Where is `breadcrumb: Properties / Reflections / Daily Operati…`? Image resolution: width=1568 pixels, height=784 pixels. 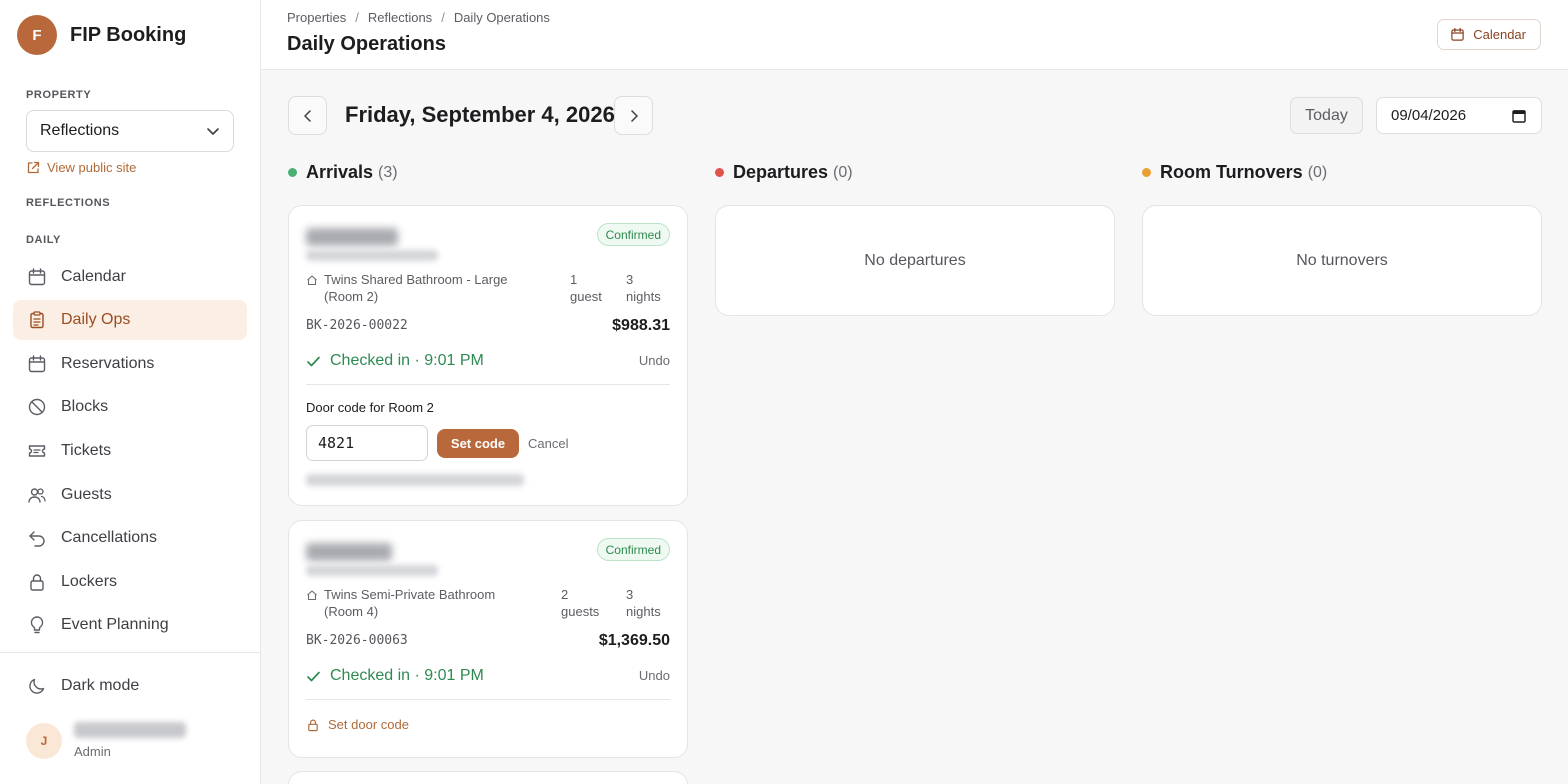 breadcrumb: Properties / Reflections / Daily Operati… is located at coordinates (418, 17).